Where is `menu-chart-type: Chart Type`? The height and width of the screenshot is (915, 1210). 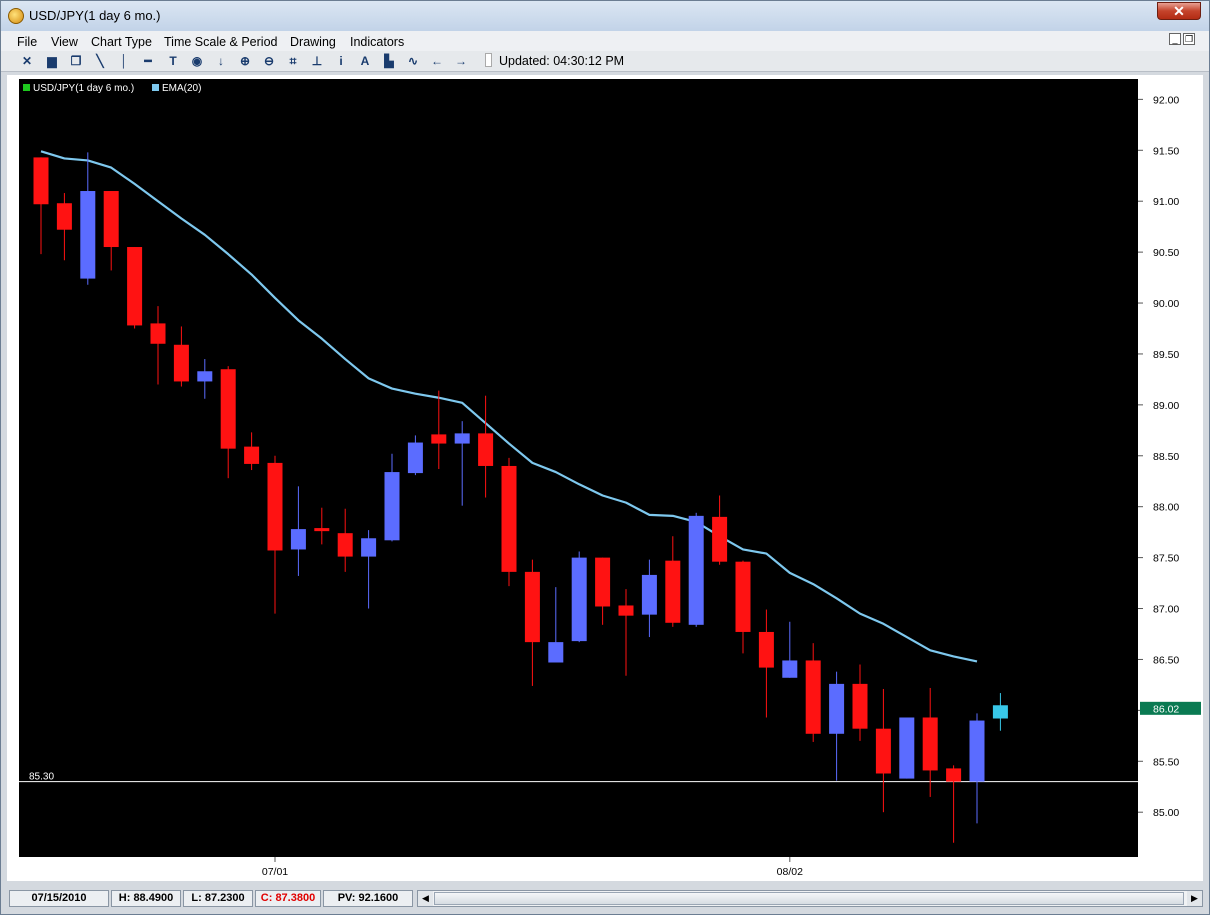 menu-chart-type: Chart Type is located at coordinates (121, 42).